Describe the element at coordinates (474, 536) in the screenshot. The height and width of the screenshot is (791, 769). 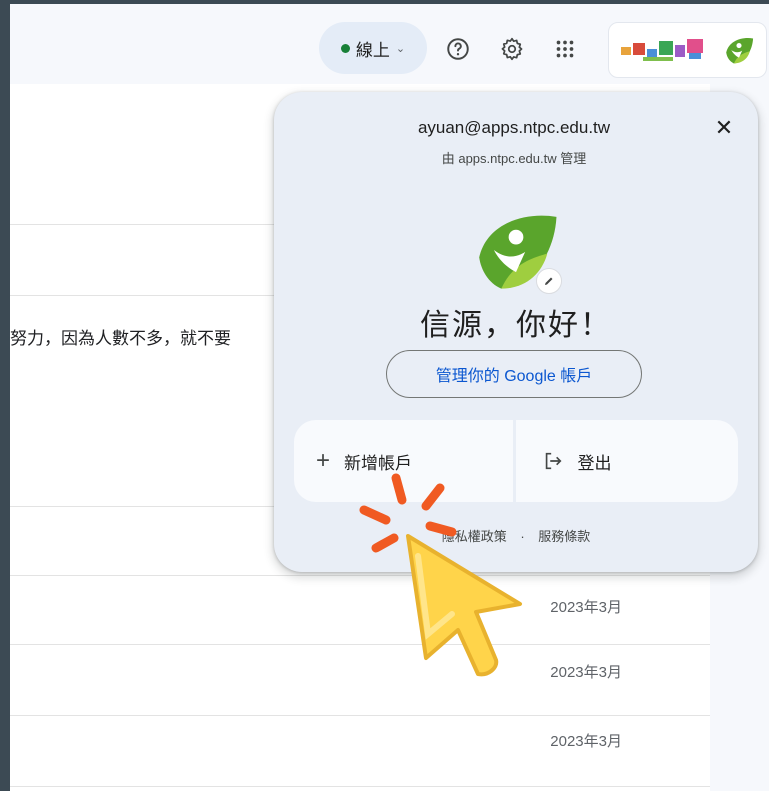
I see `privacy-policy-link: 隱私權政策` at that location.